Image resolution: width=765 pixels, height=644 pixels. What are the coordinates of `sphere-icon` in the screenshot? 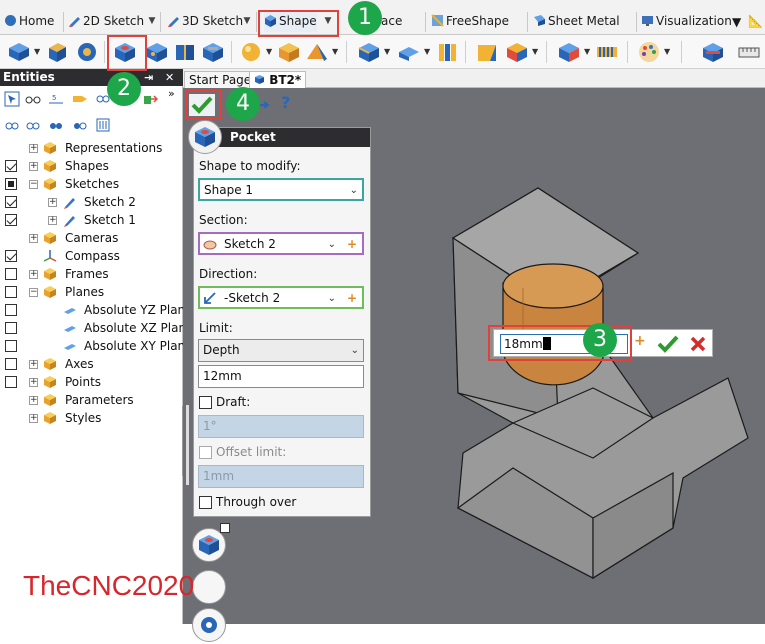 It's located at (251, 52).